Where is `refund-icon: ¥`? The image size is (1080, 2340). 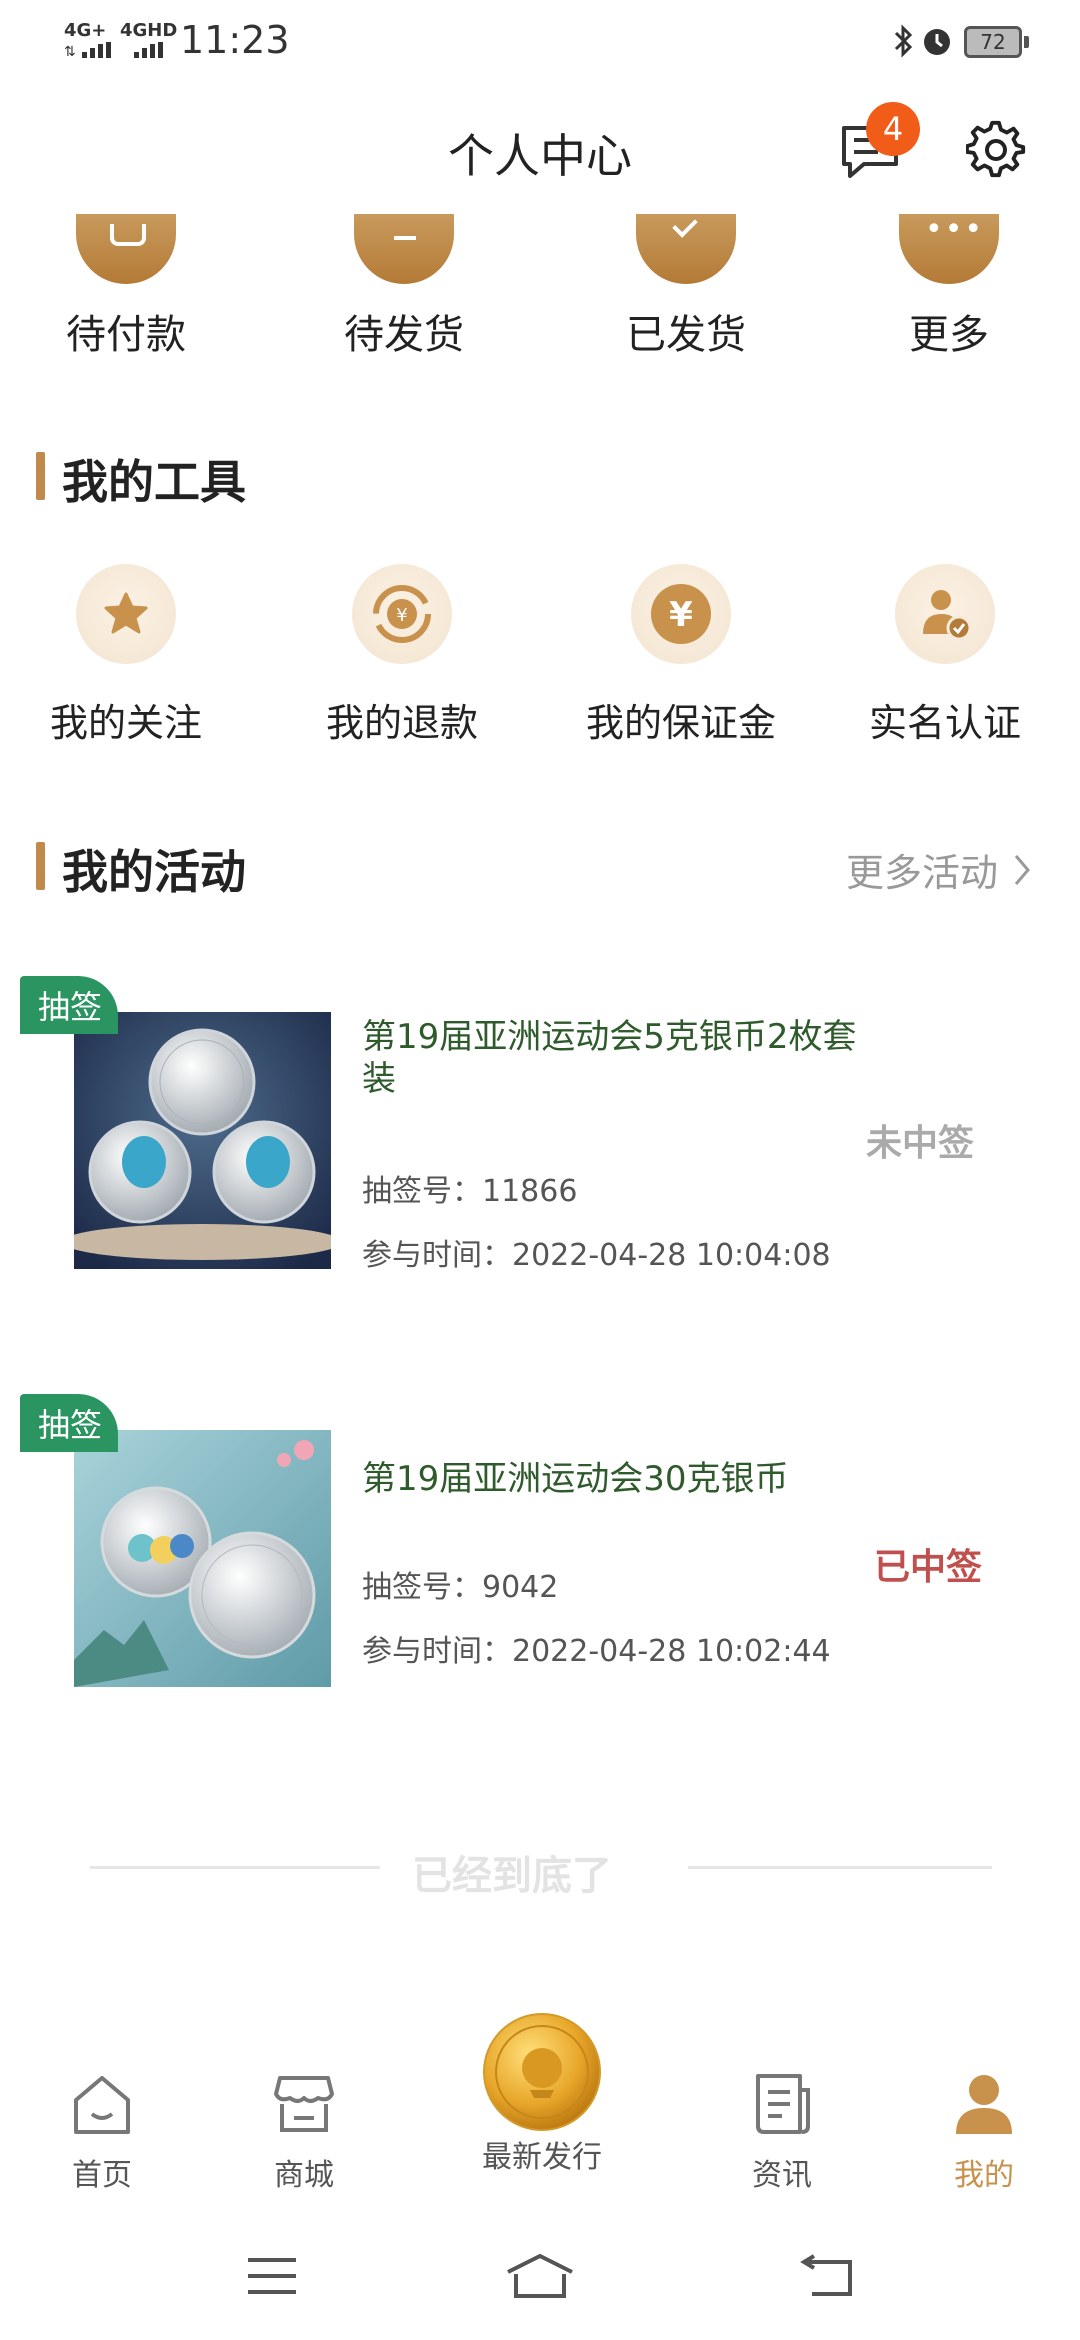
refund-icon: ¥ is located at coordinates (402, 614).